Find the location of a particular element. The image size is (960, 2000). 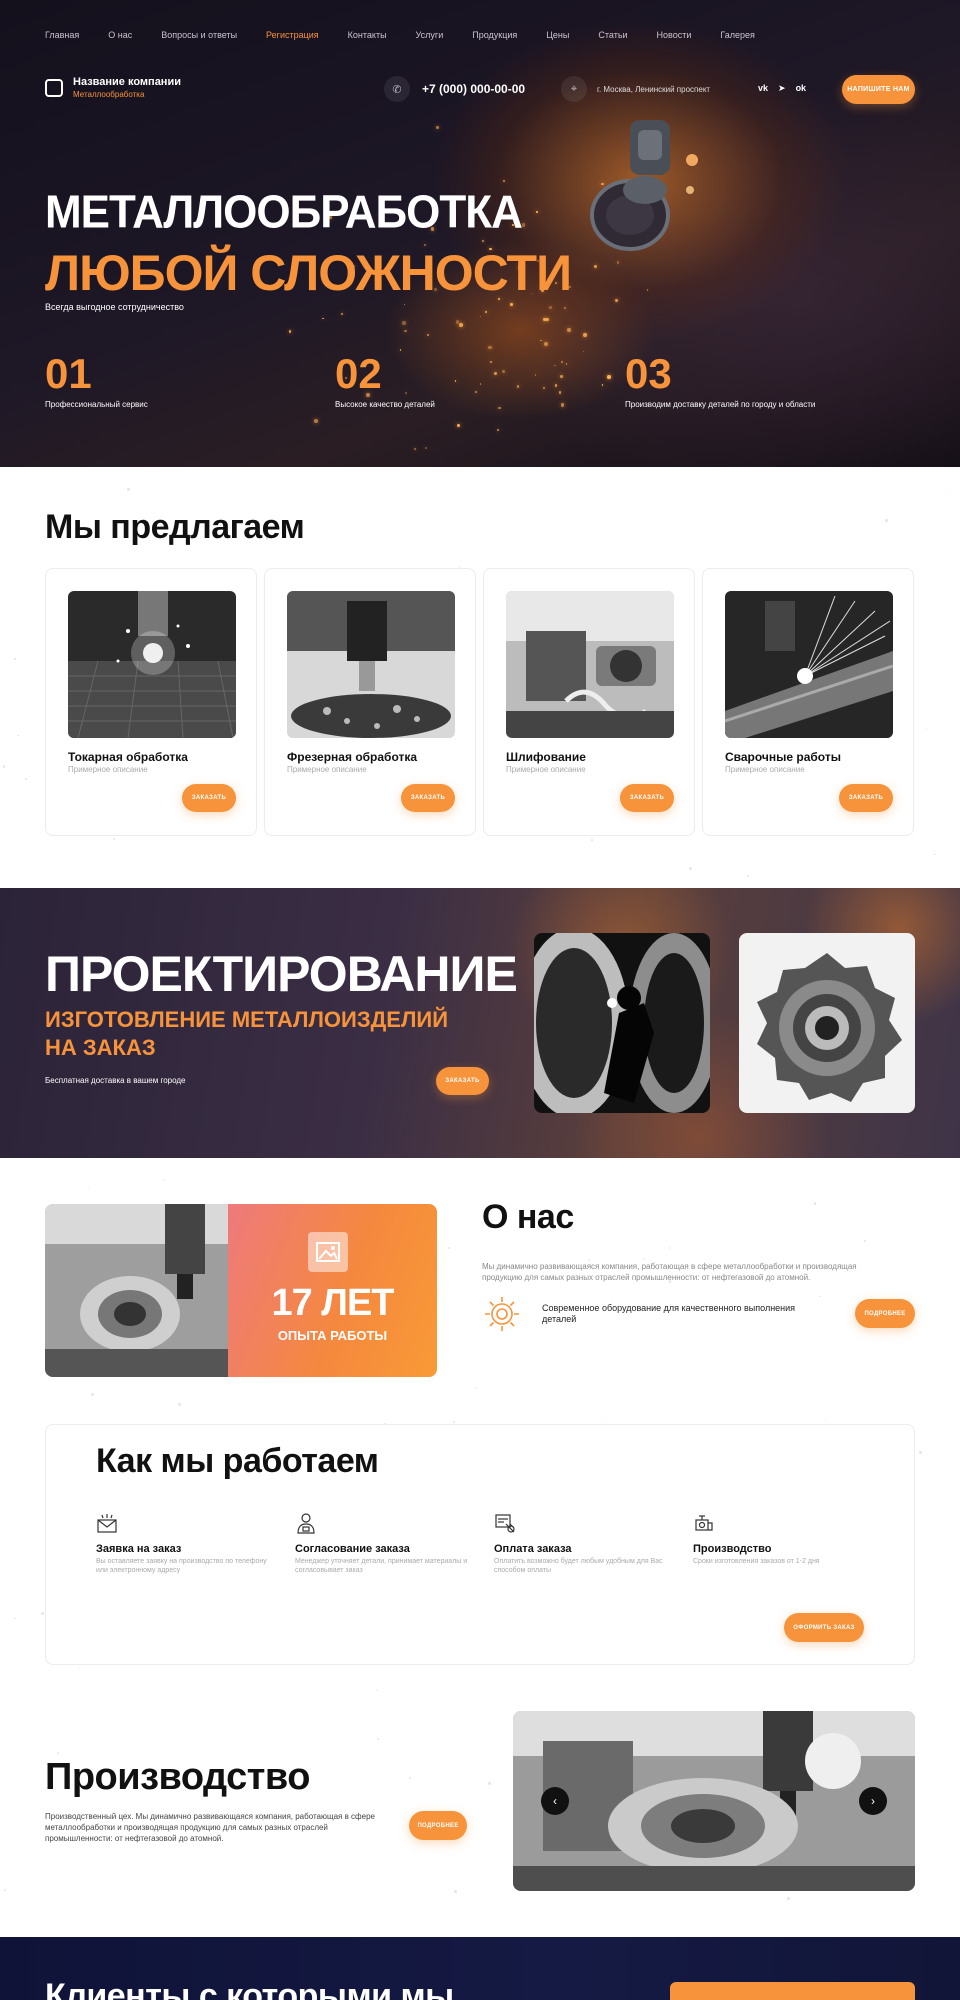

service-image-grinding is located at coordinates (590, 664).